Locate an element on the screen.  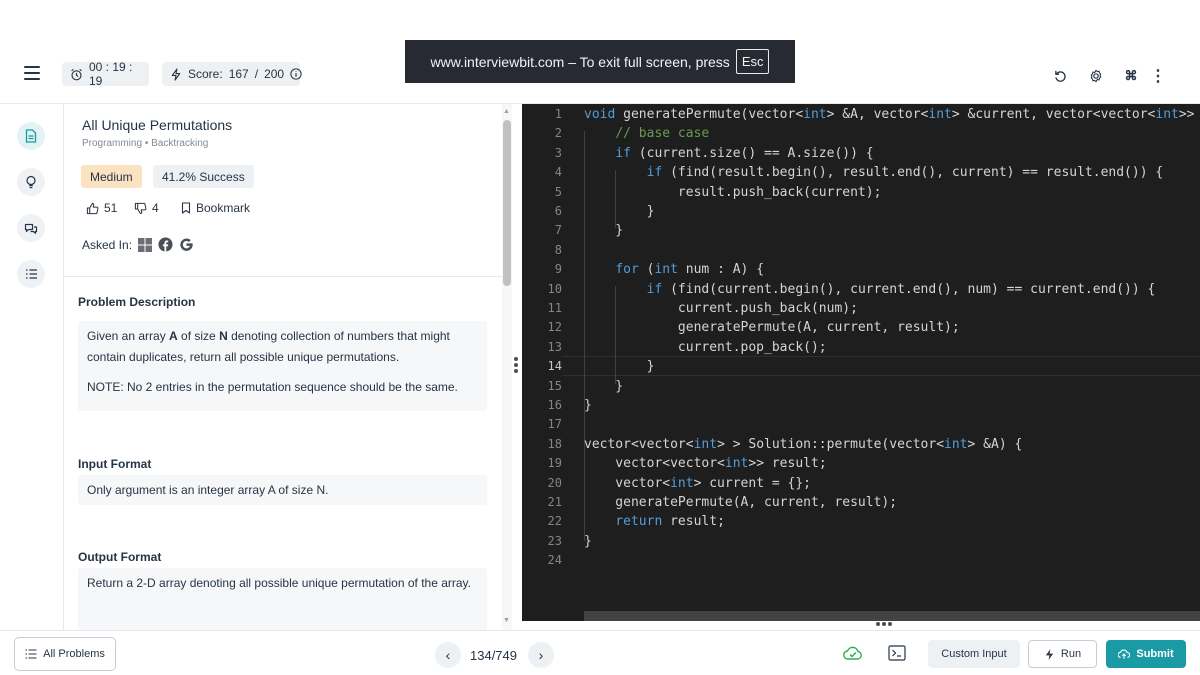
line-number: 19 is located at coordinates (554, 463).